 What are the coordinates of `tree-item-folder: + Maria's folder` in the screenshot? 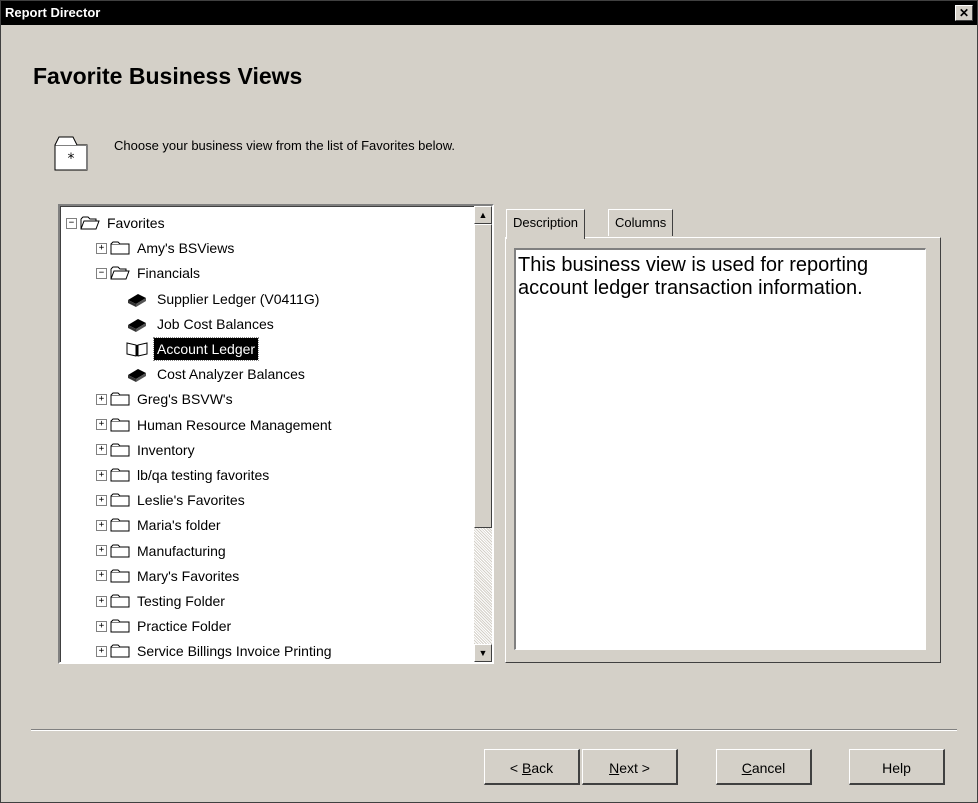 It's located at (160, 525).